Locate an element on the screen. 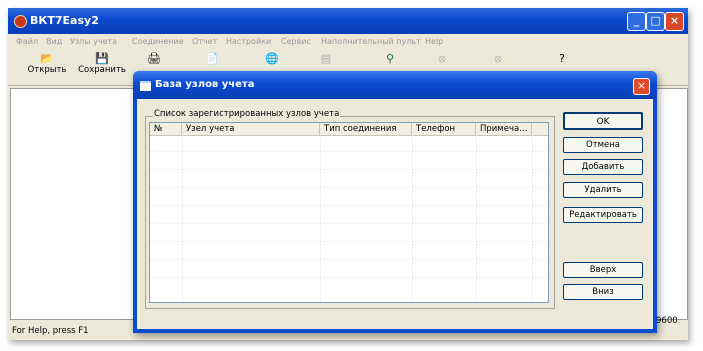  search-button: ⚲ is located at coordinates (390, 59).